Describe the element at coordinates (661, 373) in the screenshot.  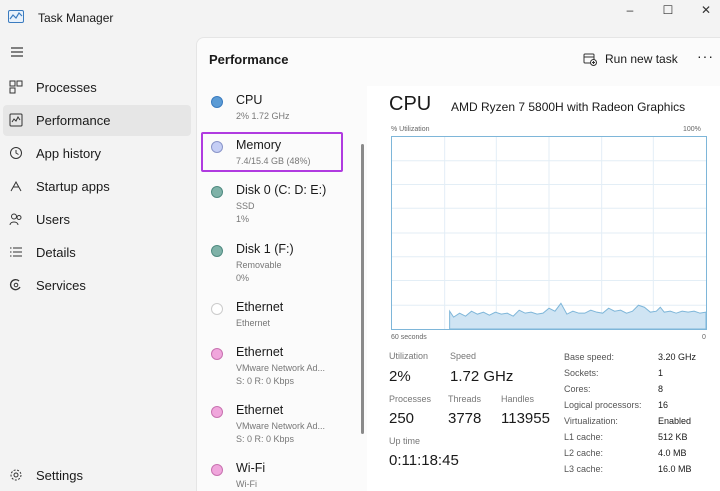
I see `sockets-value: 1` at that location.